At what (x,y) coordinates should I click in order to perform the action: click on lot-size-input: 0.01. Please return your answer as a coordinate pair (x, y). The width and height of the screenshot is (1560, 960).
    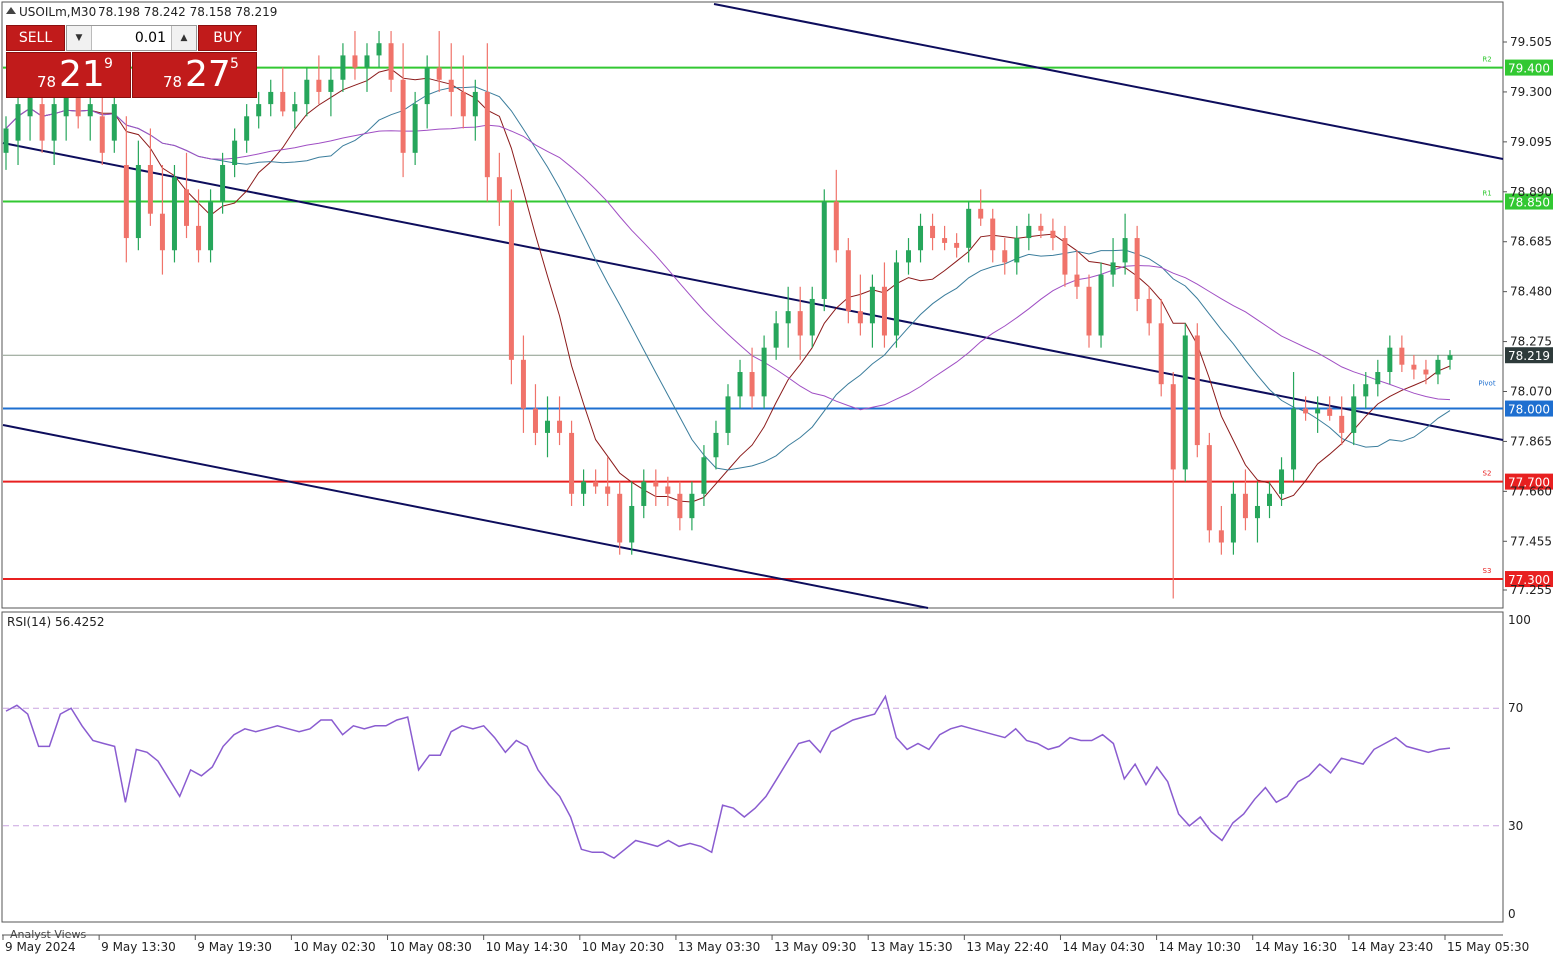
    Looking at the image, I should click on (131, 38).